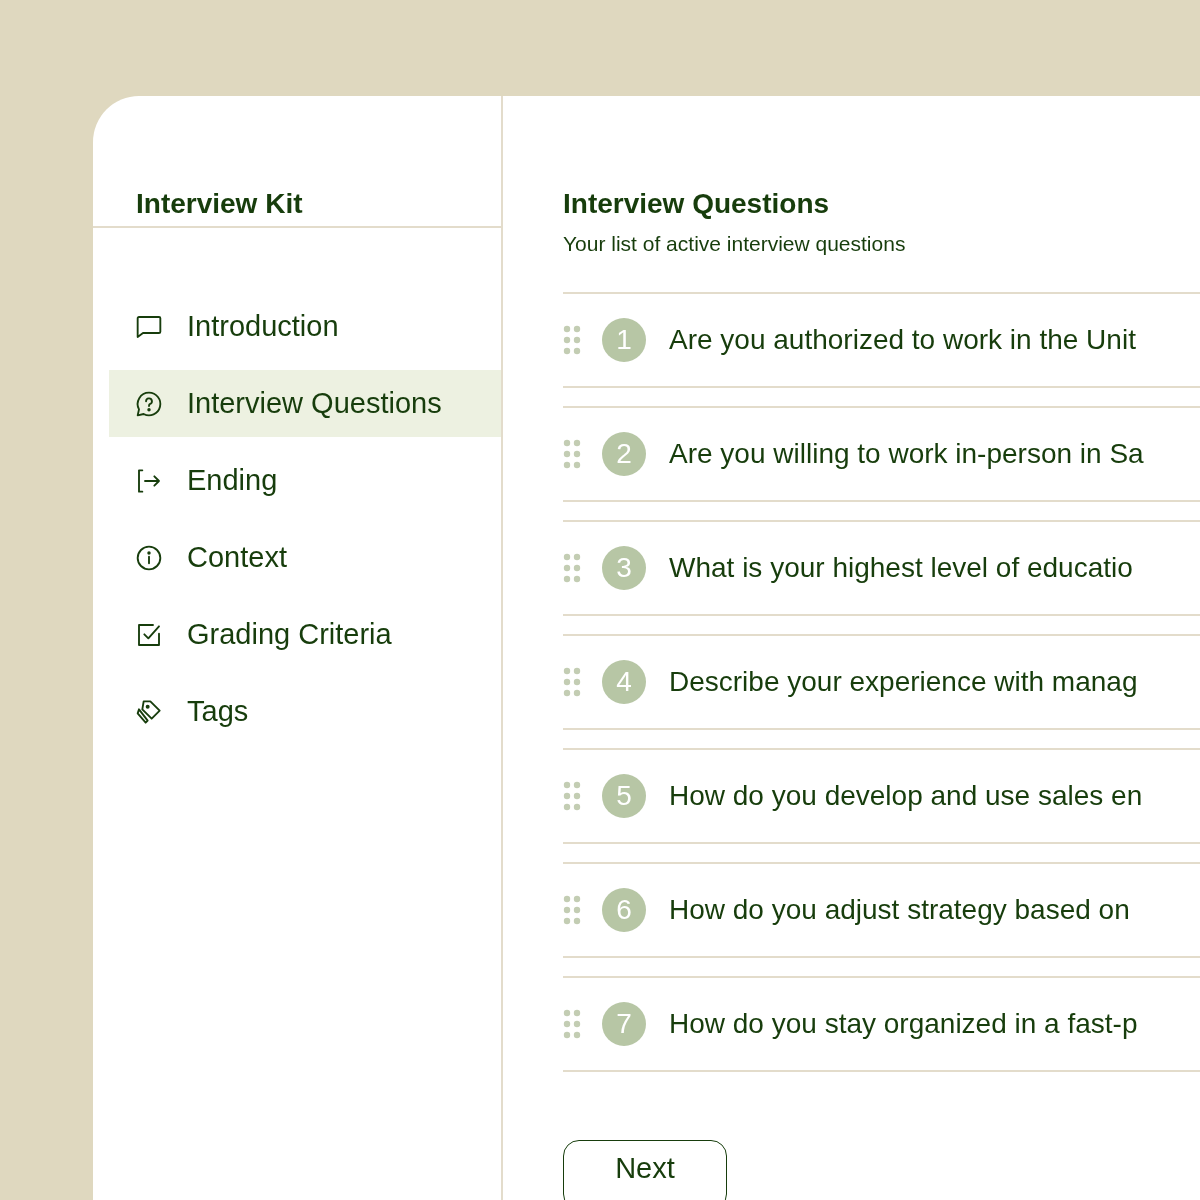 The image size is (1200, 1200). Describe the element at coordinates (305, 326) in the screenshot. I see `nav-item: Introduction` at that location.